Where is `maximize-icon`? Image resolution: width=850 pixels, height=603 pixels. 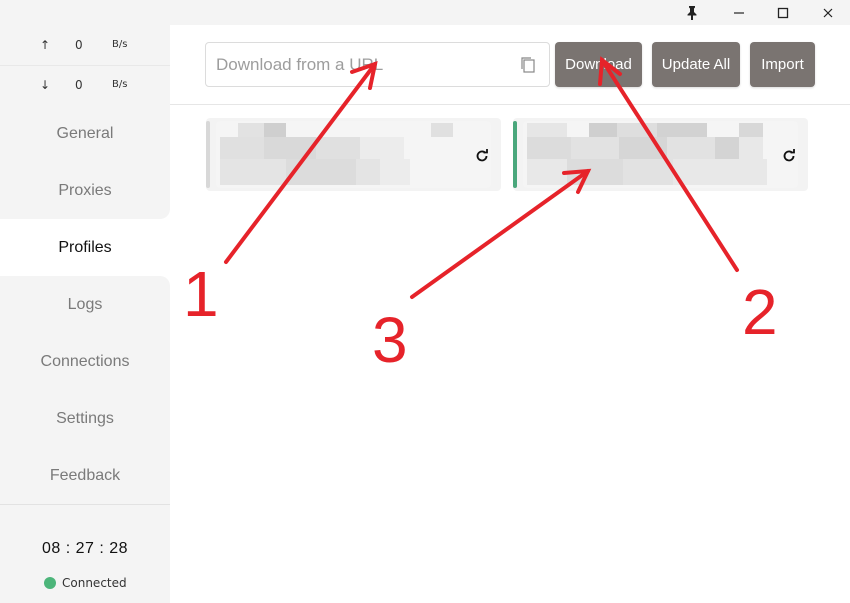
maximize-icon is located at coordinates (783, 12).